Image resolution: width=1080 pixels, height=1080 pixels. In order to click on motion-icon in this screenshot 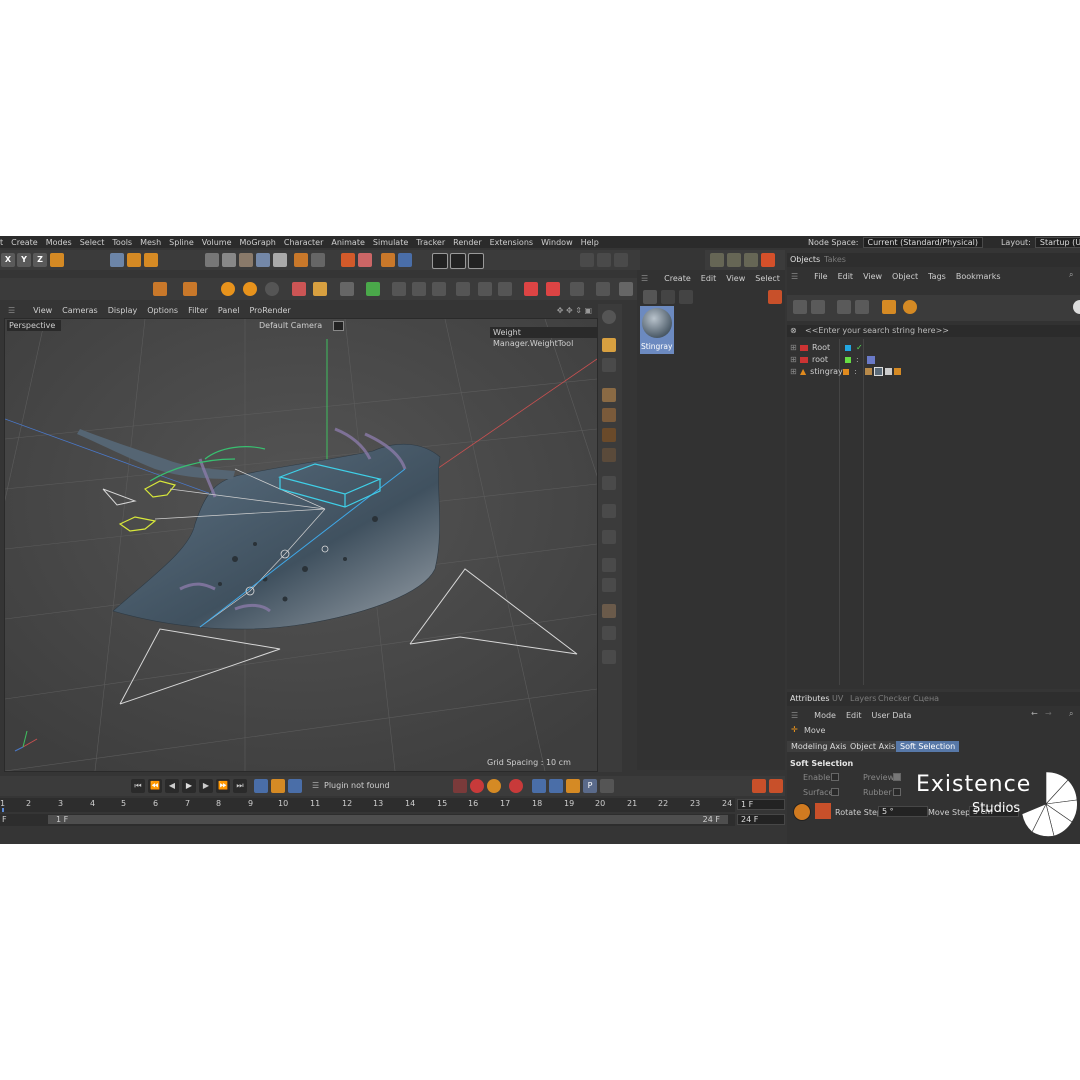, I will do `click(553, 289)`.